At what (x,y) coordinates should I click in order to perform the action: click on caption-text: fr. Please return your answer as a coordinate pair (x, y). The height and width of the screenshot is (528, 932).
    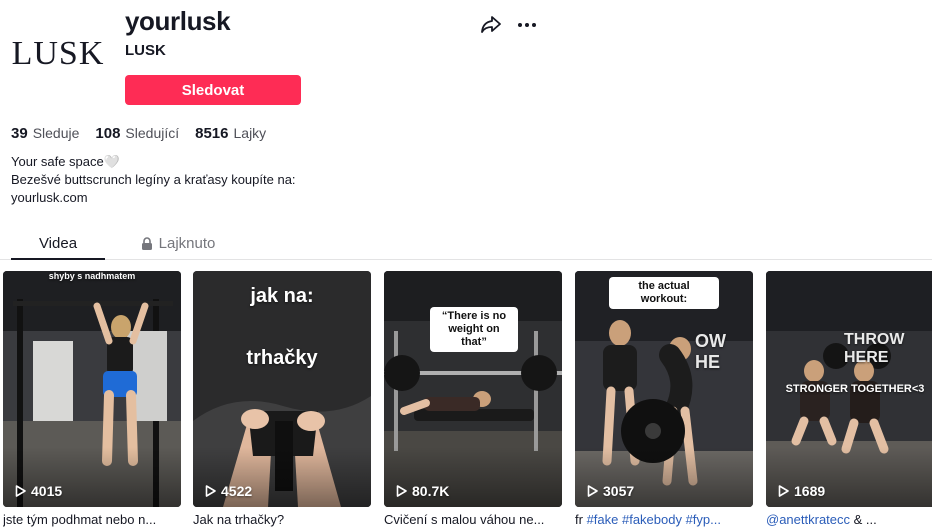
    Looking at the image, I should click on (581, 519).